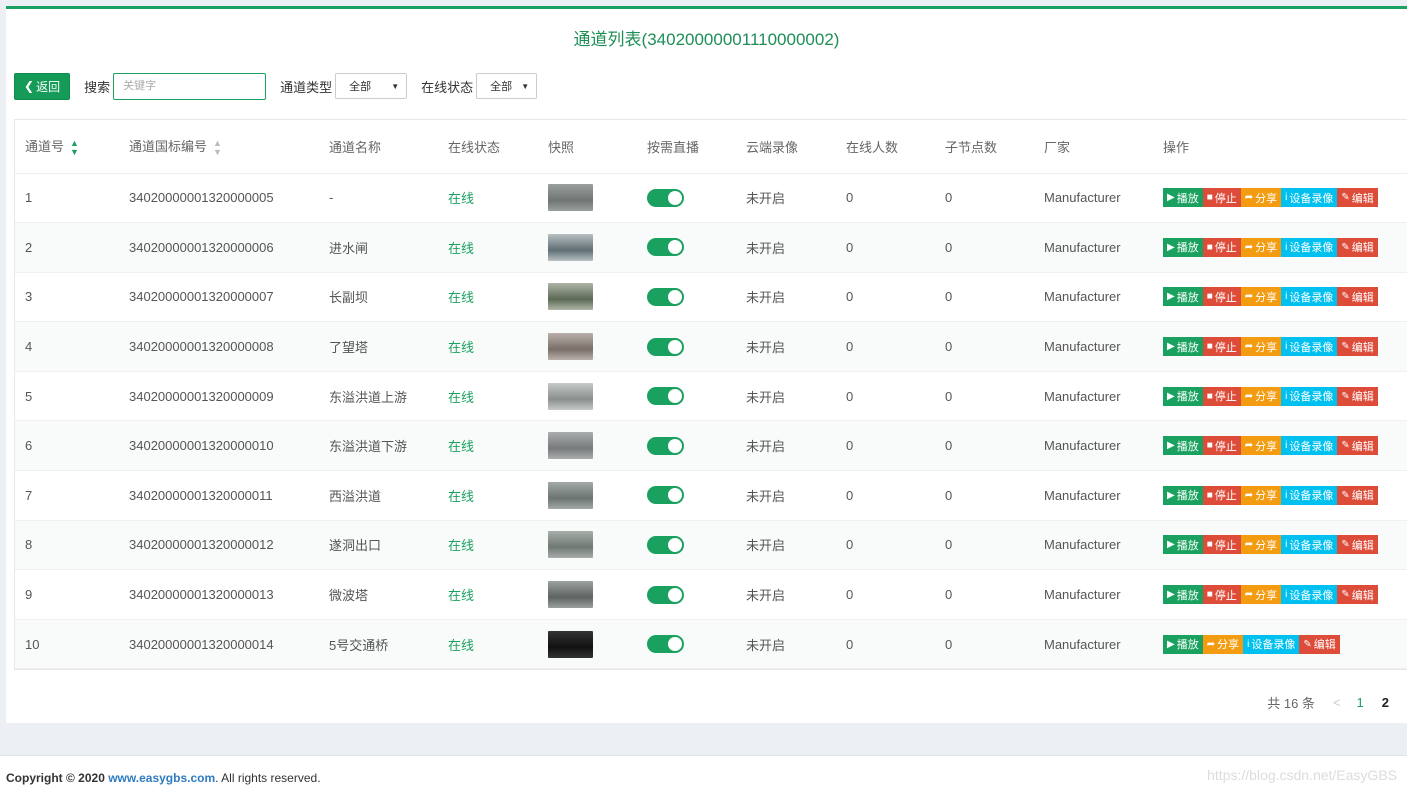 This screenshot has height=793, width=1407. Describe the element at coordinates (488, 147) in the screenshot. I see `col-online-status: 在线状态` at that location.